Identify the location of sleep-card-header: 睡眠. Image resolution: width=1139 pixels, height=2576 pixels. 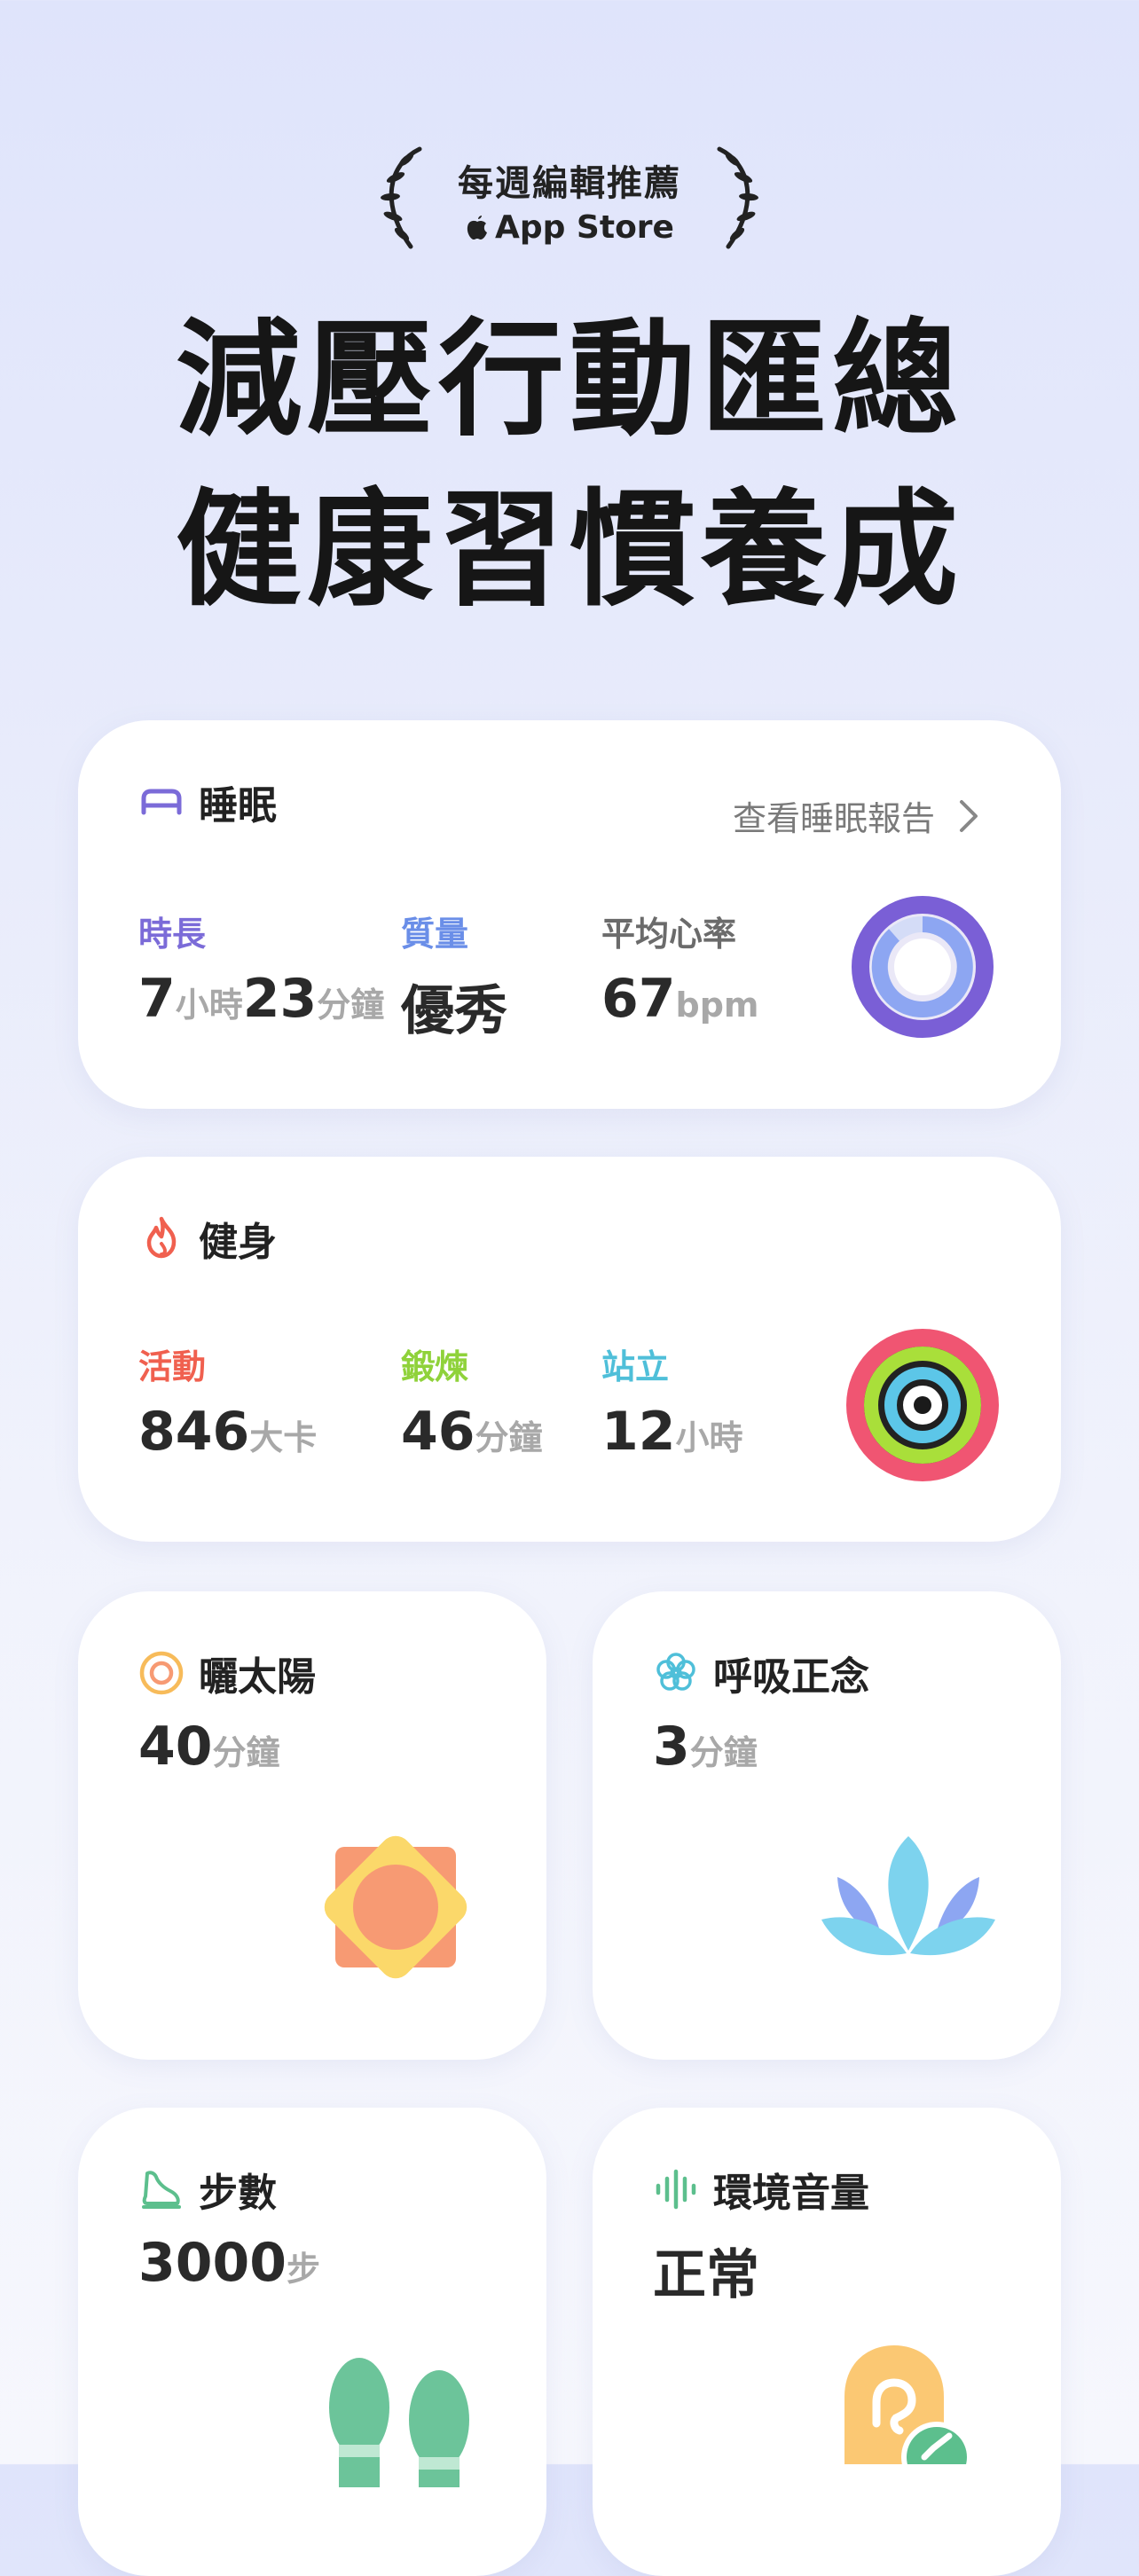
(207, 802).